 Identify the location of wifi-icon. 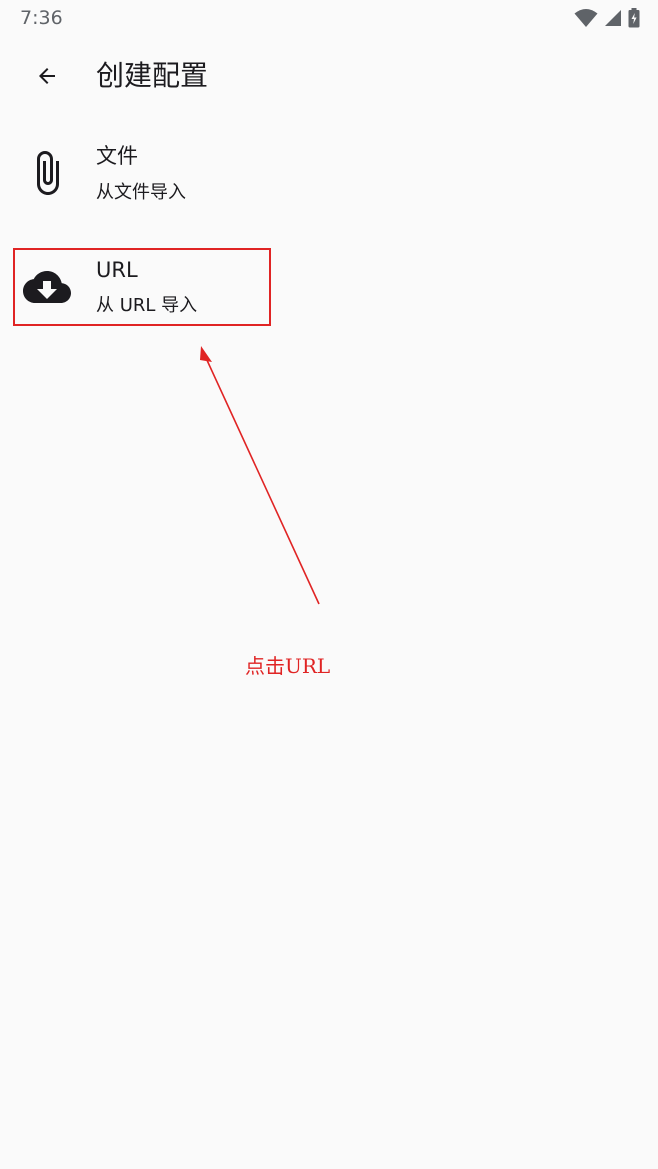
(586, 18).